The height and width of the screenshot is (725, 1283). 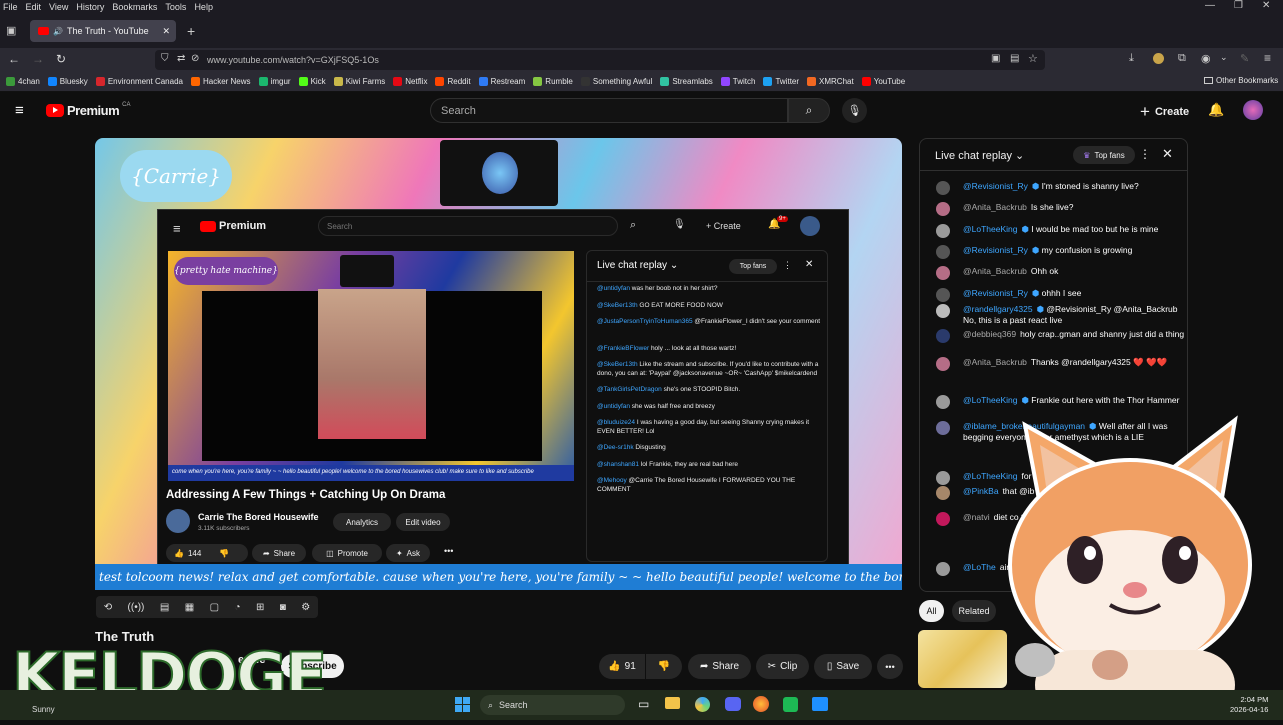 What do you see at coordinates (1267, 58) in the screenshot?
I see `hamburger-menu-icon: ≡` at bounding box center [1267, 58].